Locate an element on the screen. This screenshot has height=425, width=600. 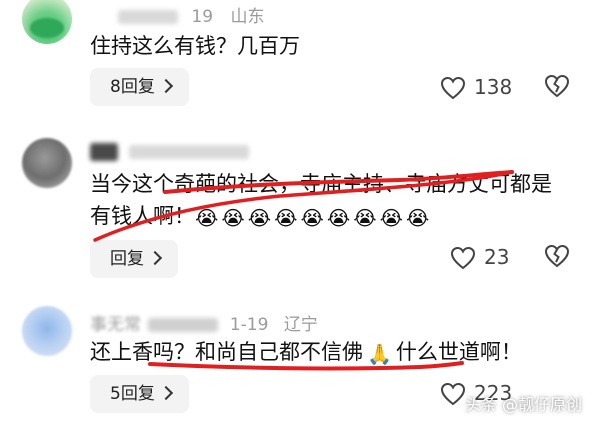
emoji-row: 😭 😭 😭 😭 😭 😭 😭 😭 😭 is located at coordinates (313, 217).